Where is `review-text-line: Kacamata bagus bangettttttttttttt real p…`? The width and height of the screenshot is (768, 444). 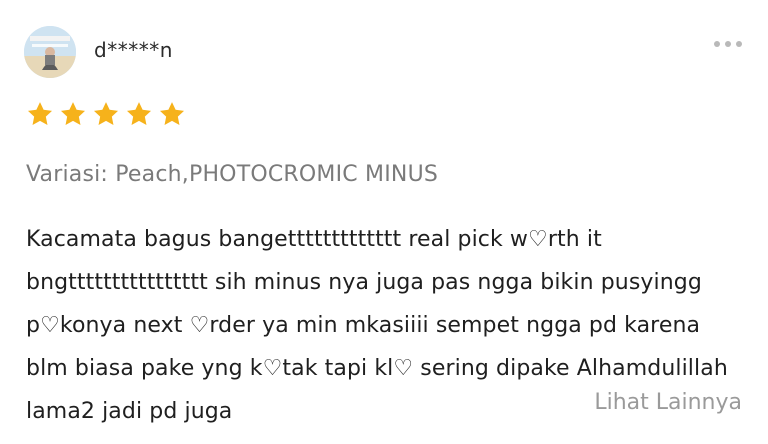 review-text-line: Kacamata bagus bangettttttttttttt real p… is located at coordinates (314, 239).